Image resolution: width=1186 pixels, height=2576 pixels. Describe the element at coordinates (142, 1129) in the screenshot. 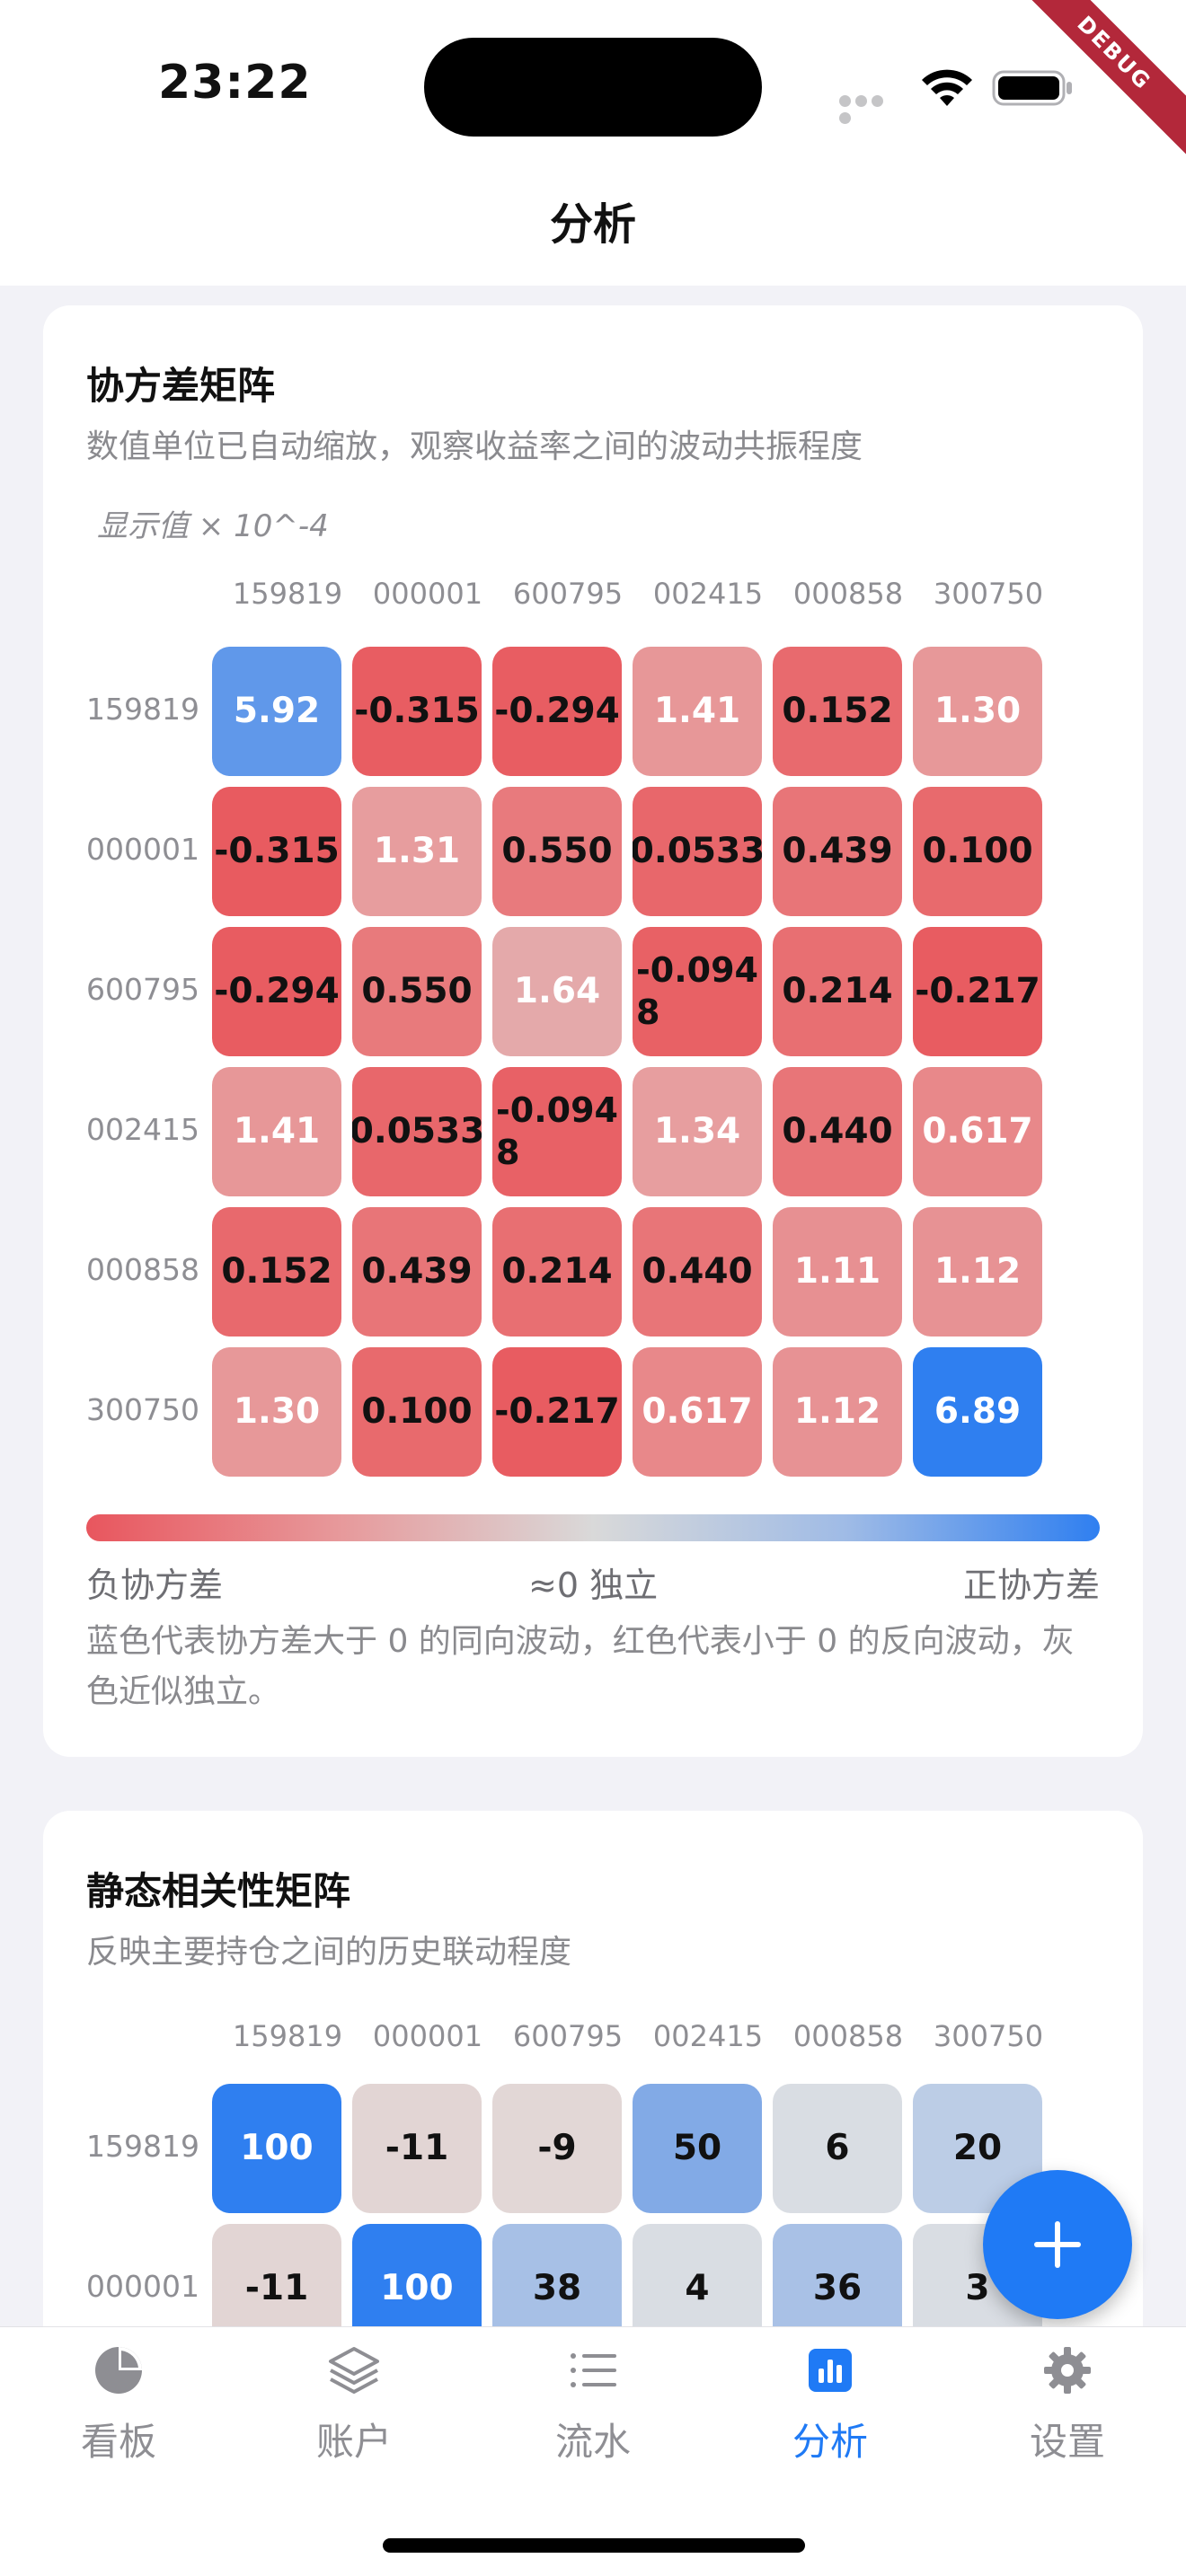

I see `row-label: 002415` at that location.